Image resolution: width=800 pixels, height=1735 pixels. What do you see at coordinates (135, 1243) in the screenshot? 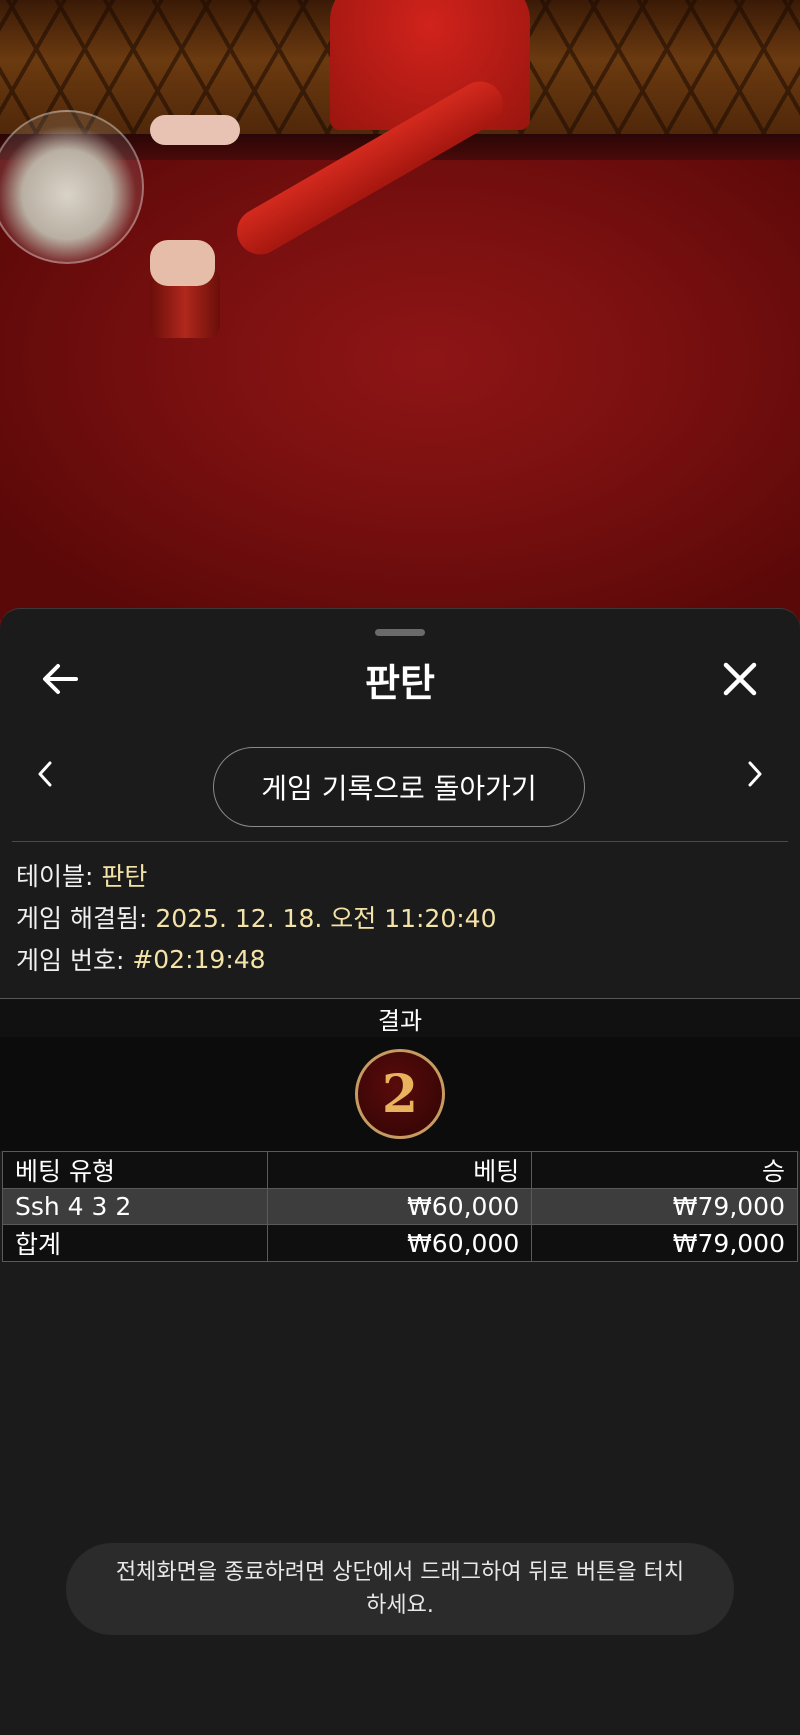
I see `total-label-cell: 합계` at bounding box center [135, 1243].